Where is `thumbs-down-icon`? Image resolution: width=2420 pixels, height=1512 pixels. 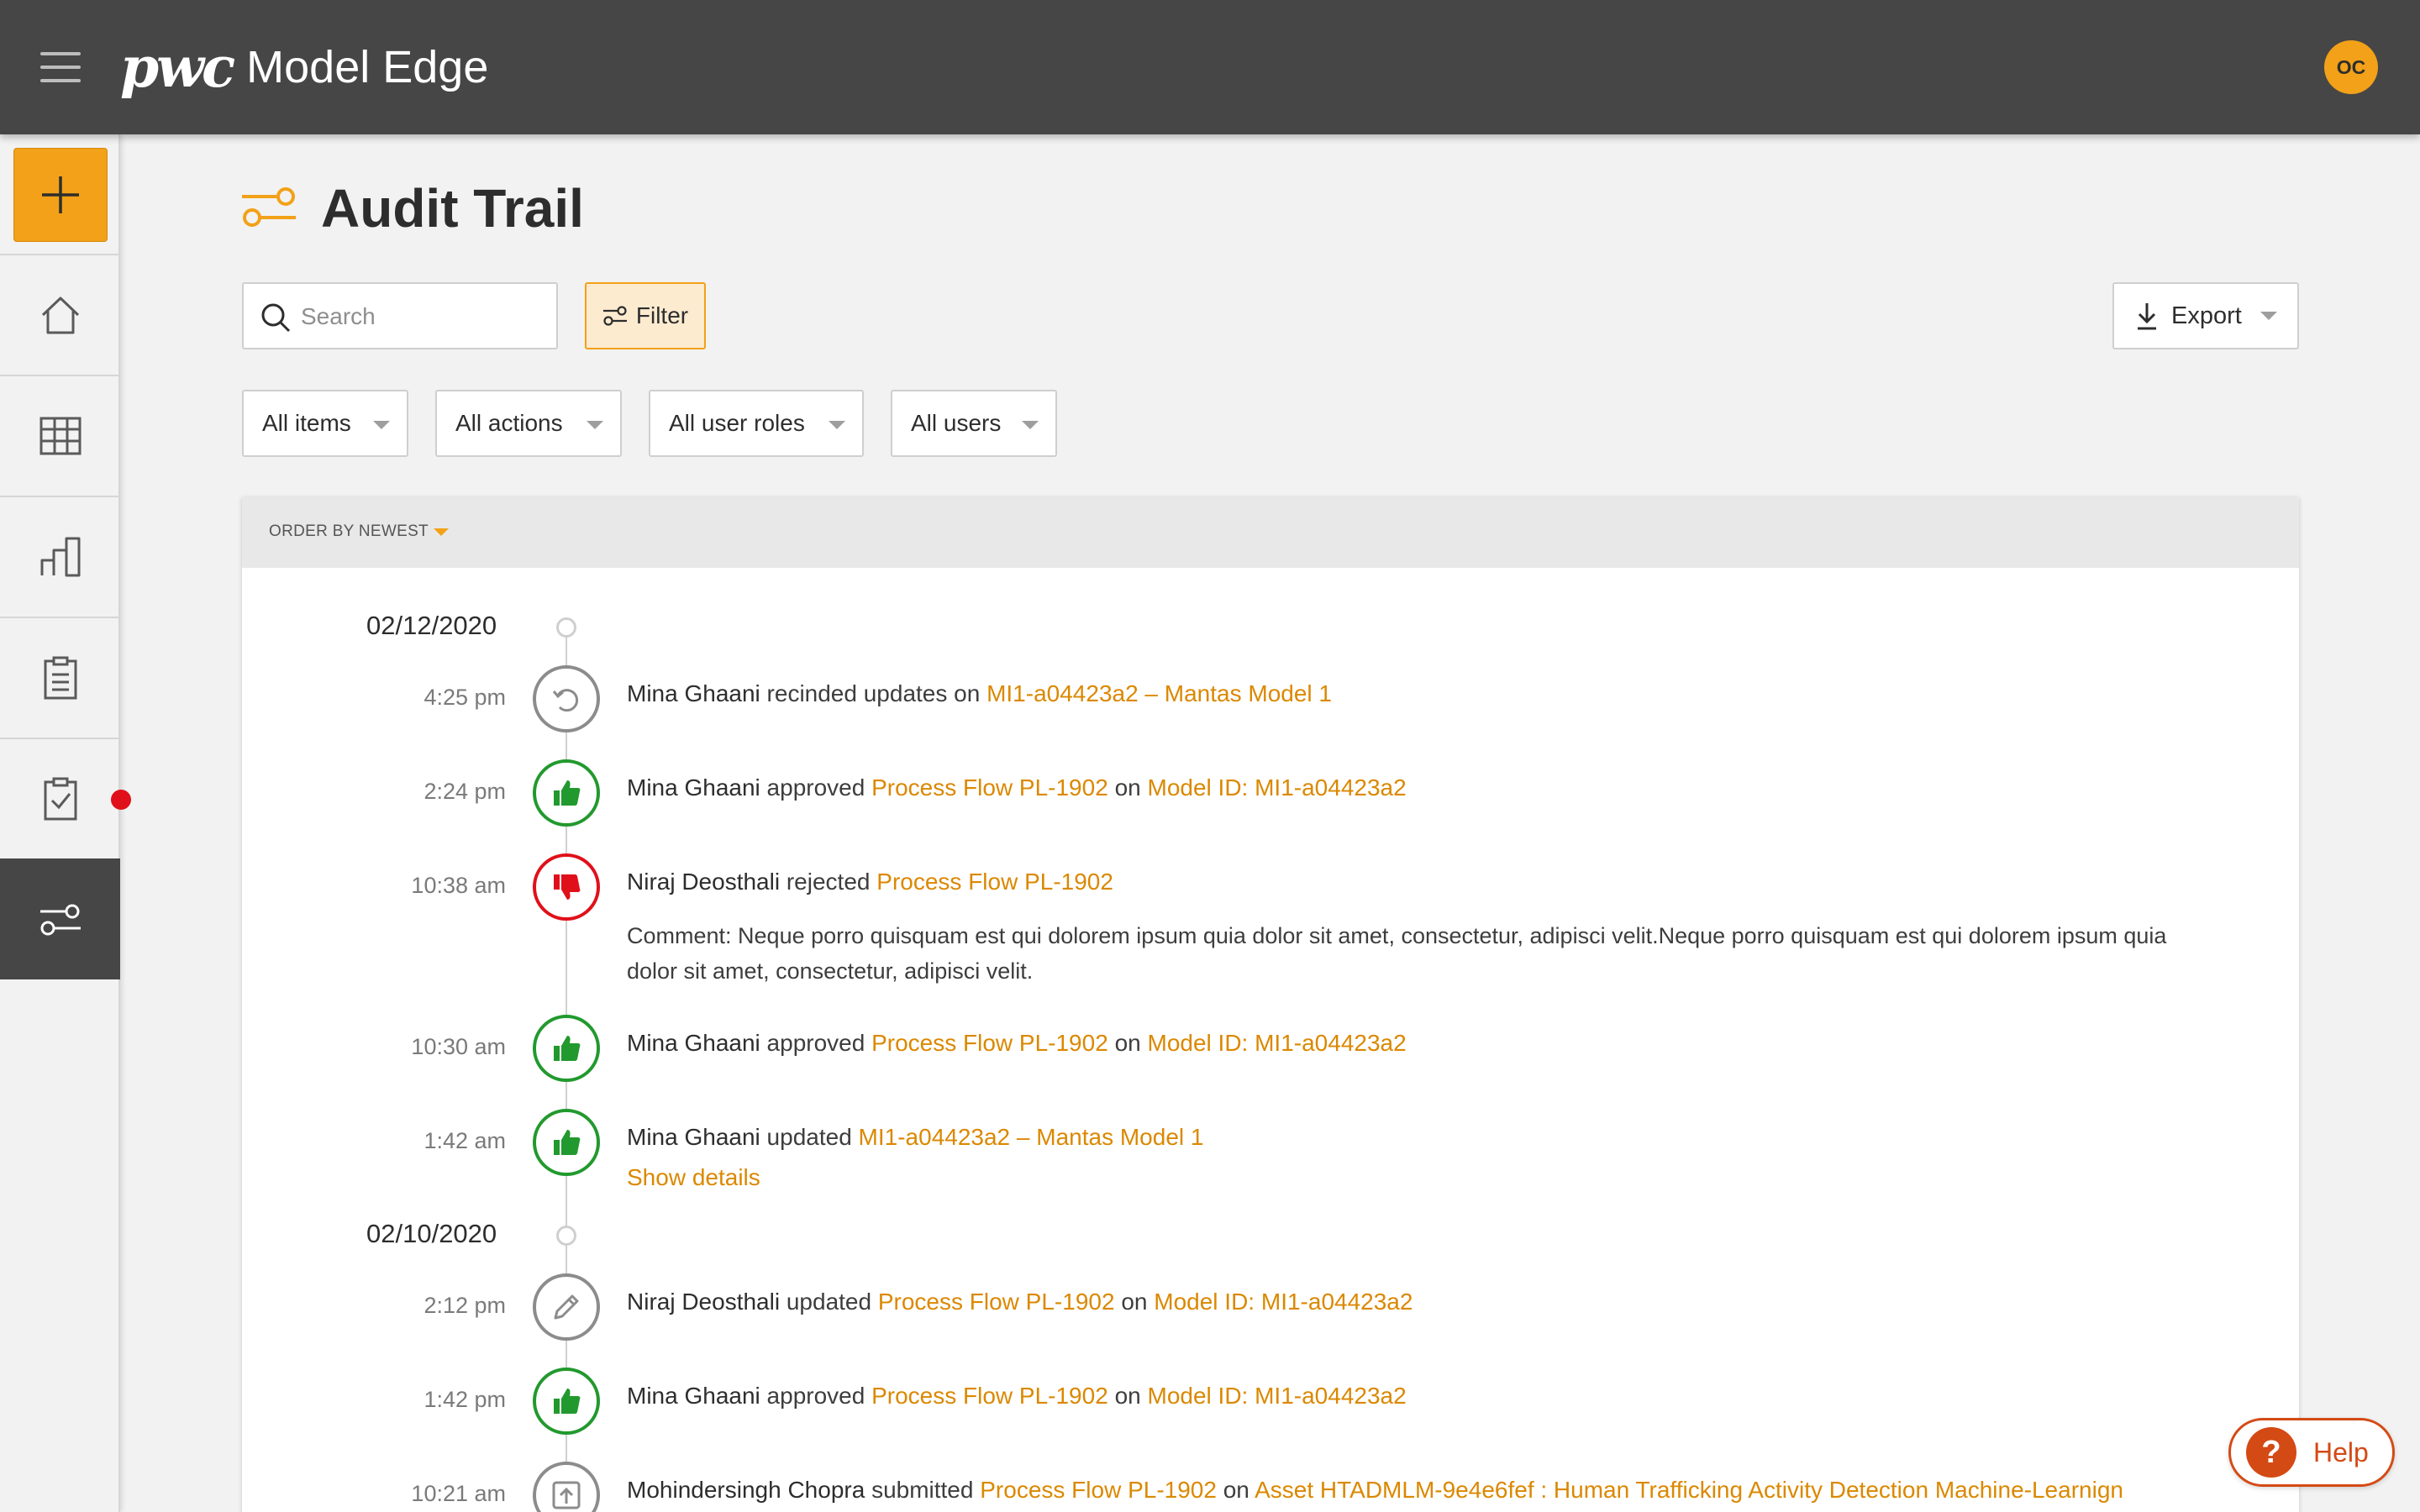
thumbs-down-icon is located at coordinates (567, 887).